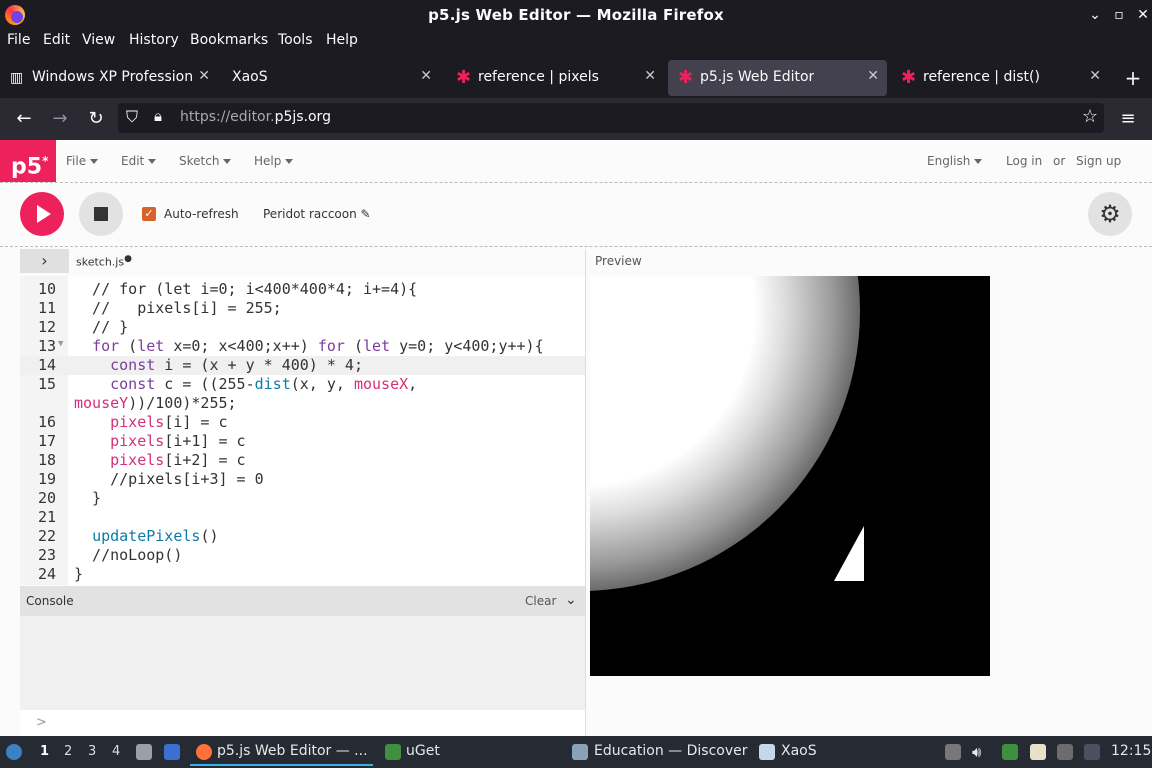  I want to click on p5-logo: p5*, so click(28, 161).